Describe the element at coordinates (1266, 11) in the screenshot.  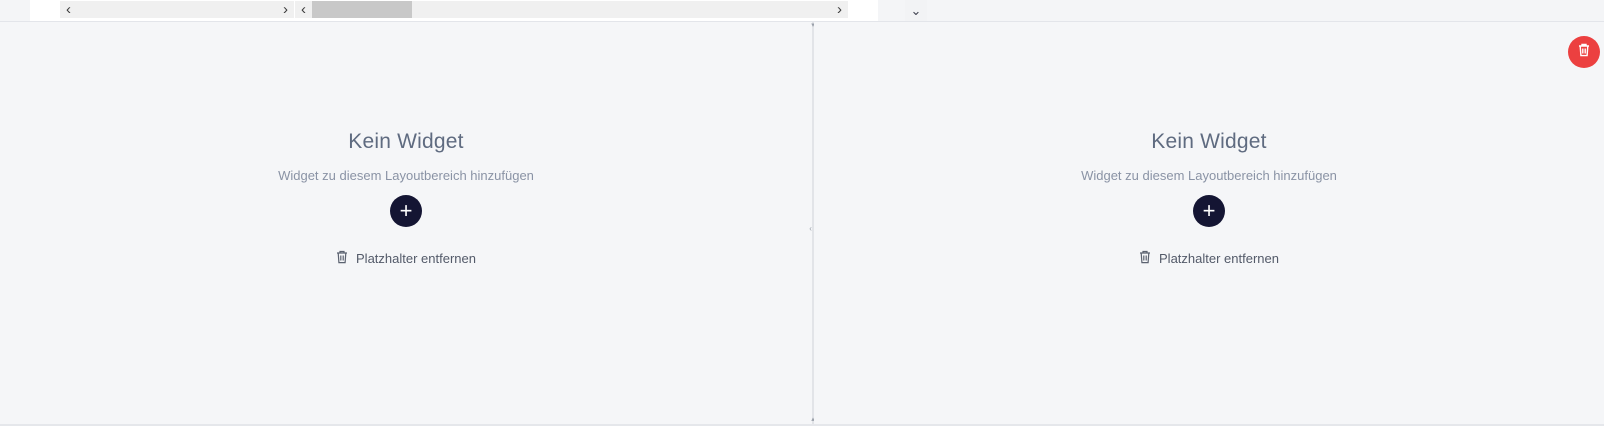
I see `toolbar-empty-area` at that location.